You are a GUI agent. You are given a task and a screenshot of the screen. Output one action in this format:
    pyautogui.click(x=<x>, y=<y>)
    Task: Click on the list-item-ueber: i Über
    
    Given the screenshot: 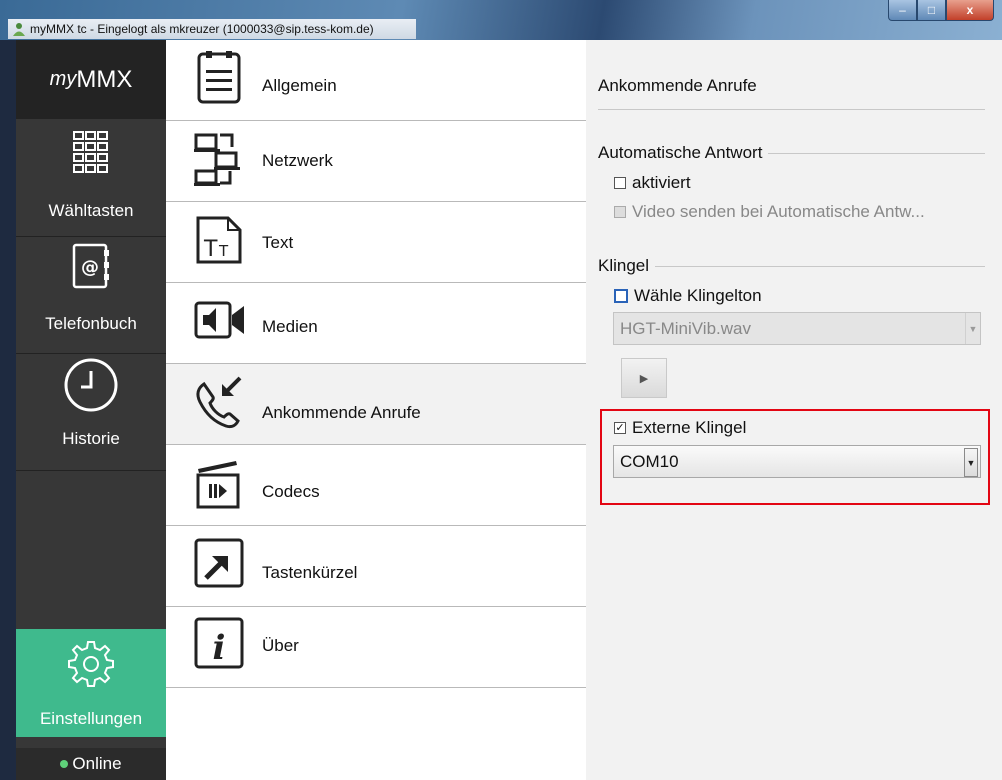 What is the action you would take?
    pyautogui.click(x=376, y=647)
    